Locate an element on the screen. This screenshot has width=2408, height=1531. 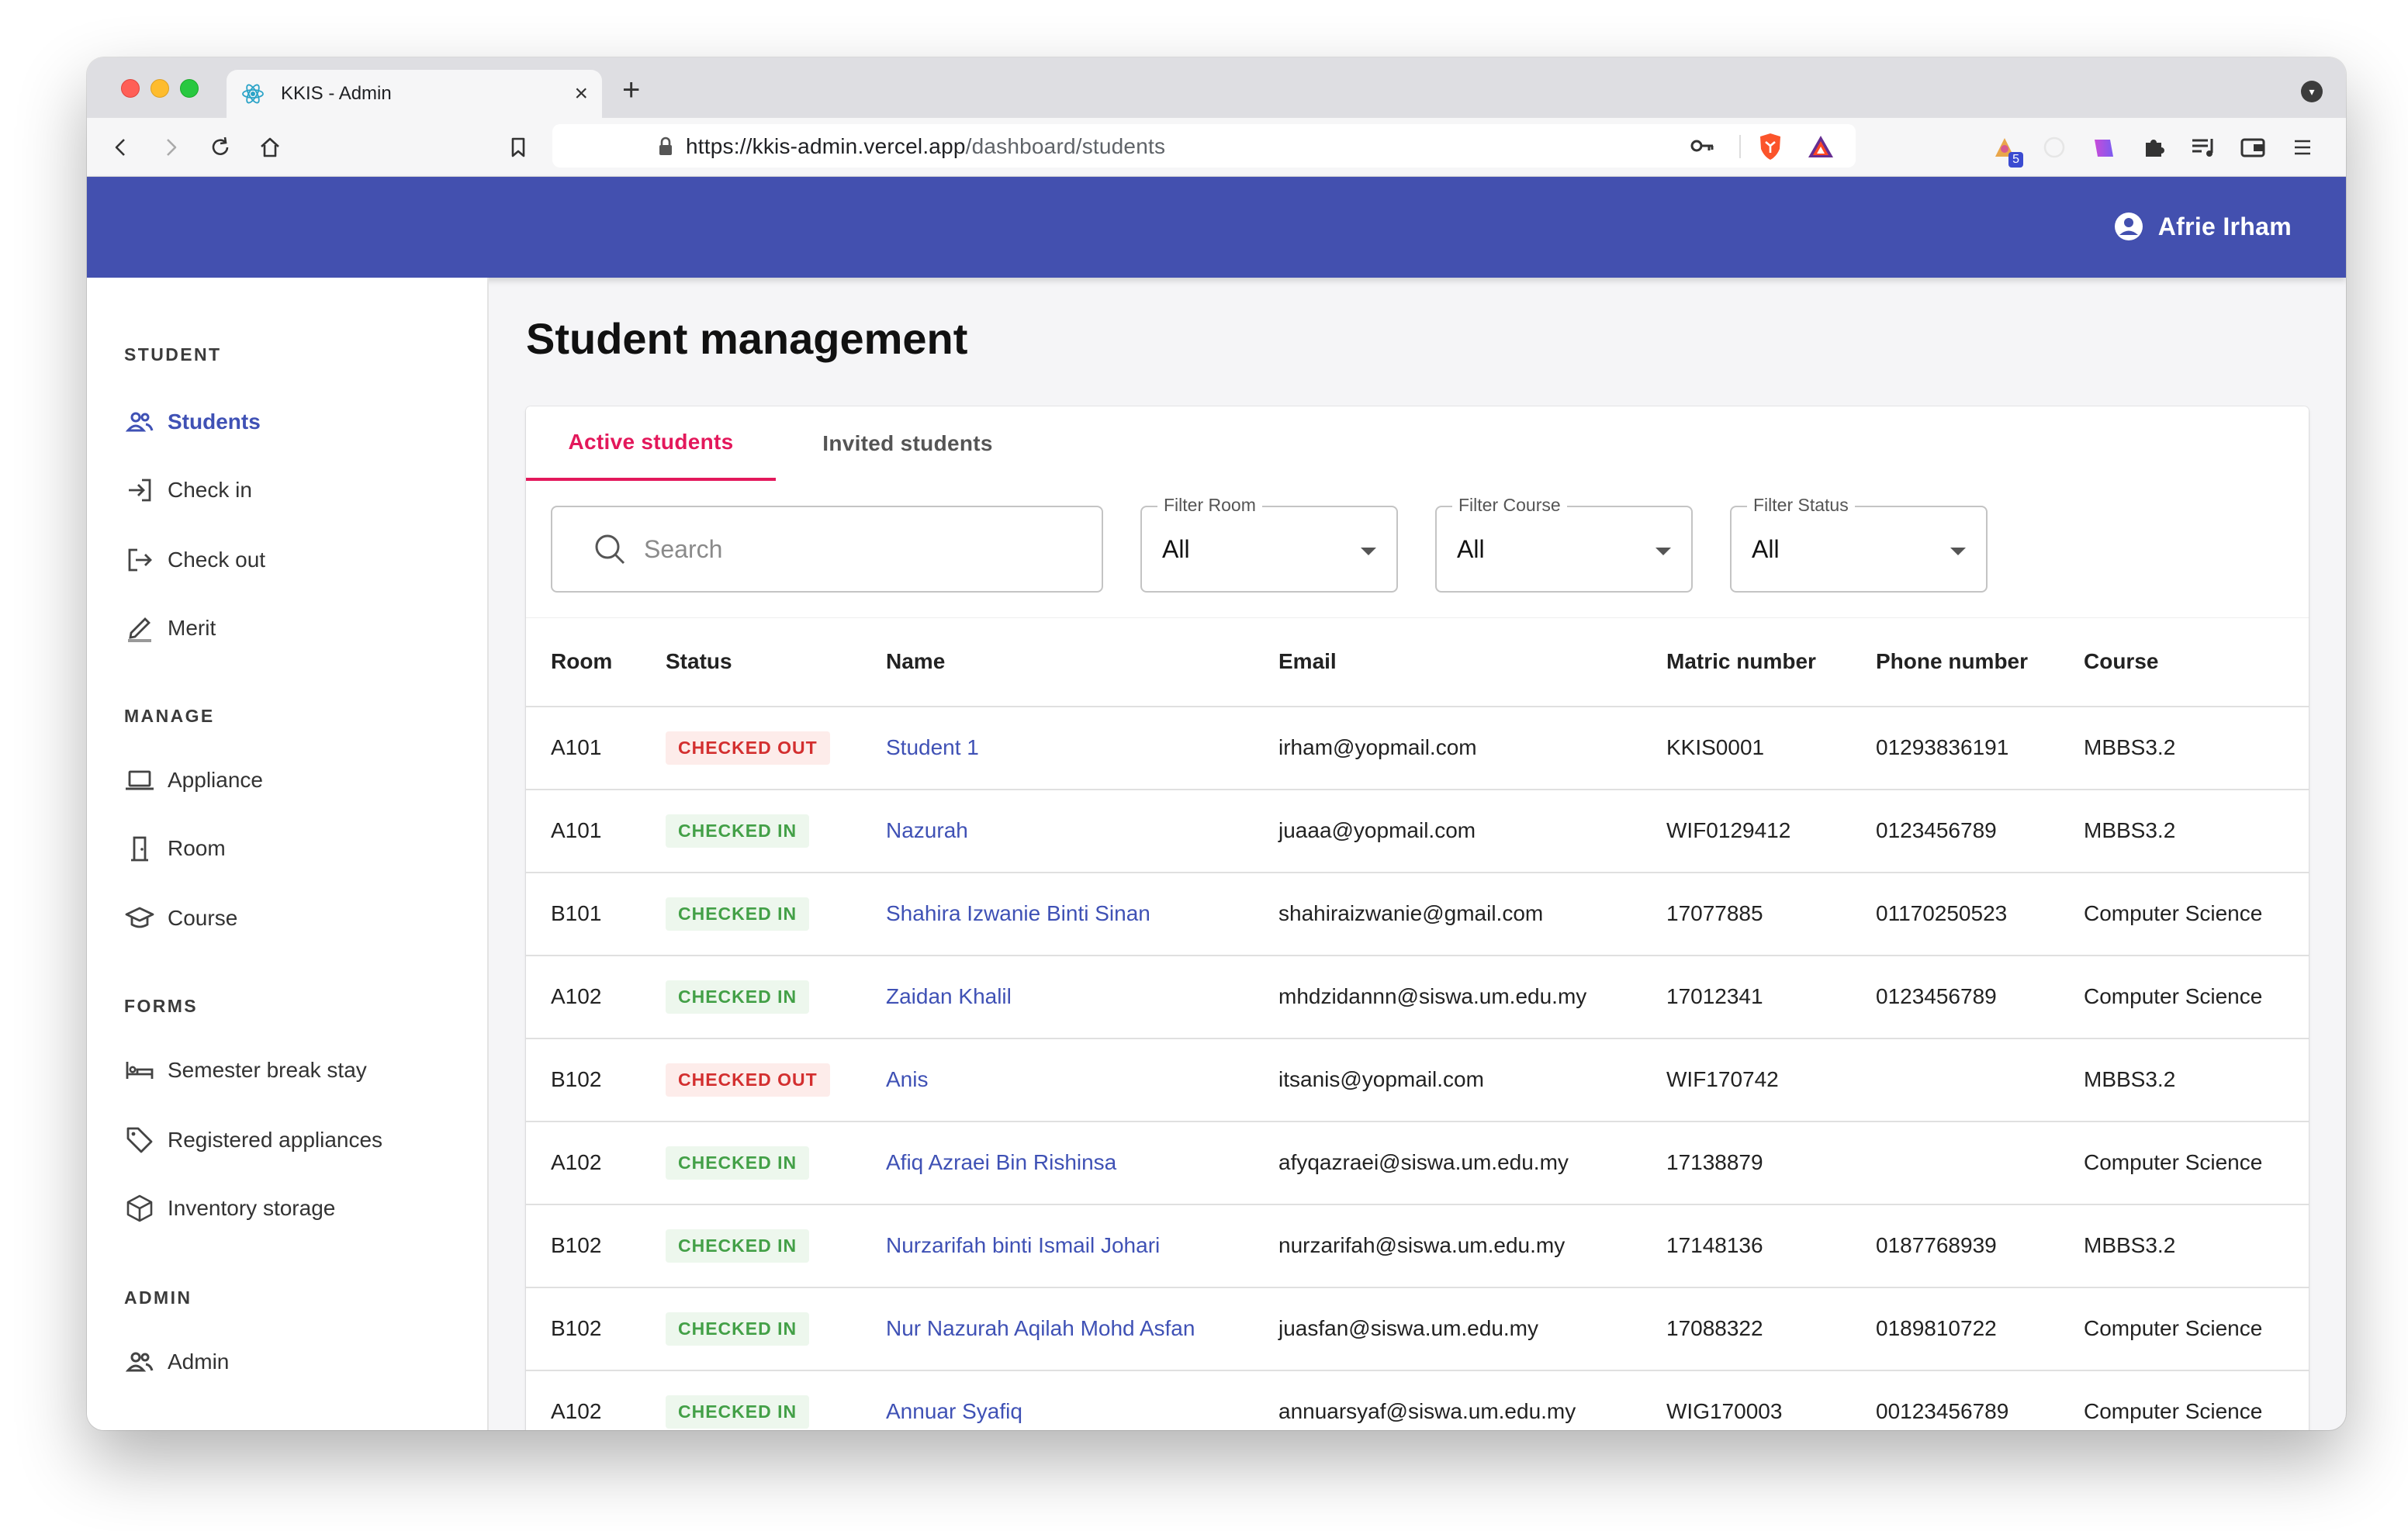
filter-course-select: Filter Course All is located at coordinates (1564, 544).